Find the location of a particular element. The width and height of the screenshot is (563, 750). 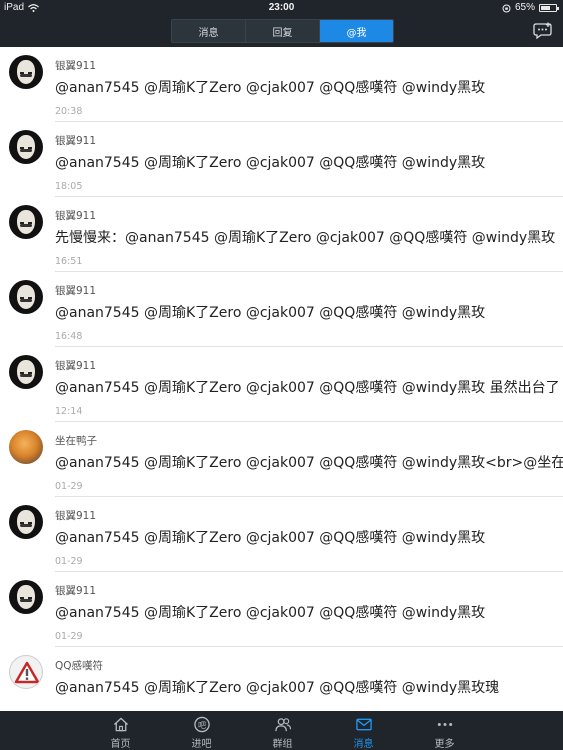

bottom-tab-bar: 首页 吧 进吧 群组 消息 更多 is located at coordinates (281, 730).